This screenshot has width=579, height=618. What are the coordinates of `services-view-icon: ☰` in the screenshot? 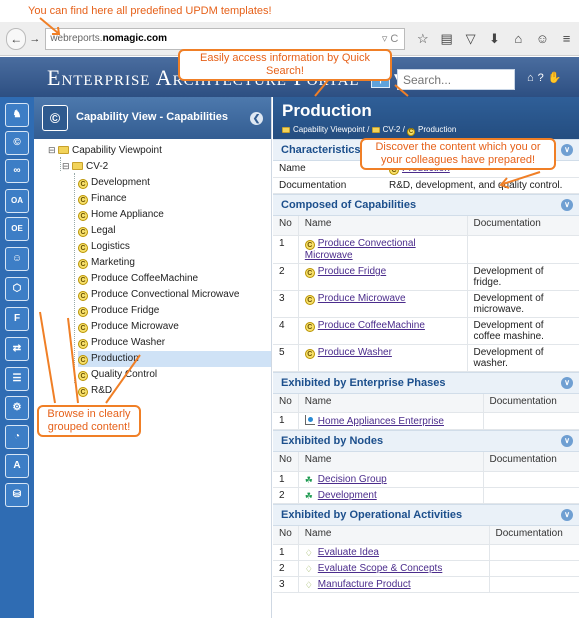 It's located at (17, 379).